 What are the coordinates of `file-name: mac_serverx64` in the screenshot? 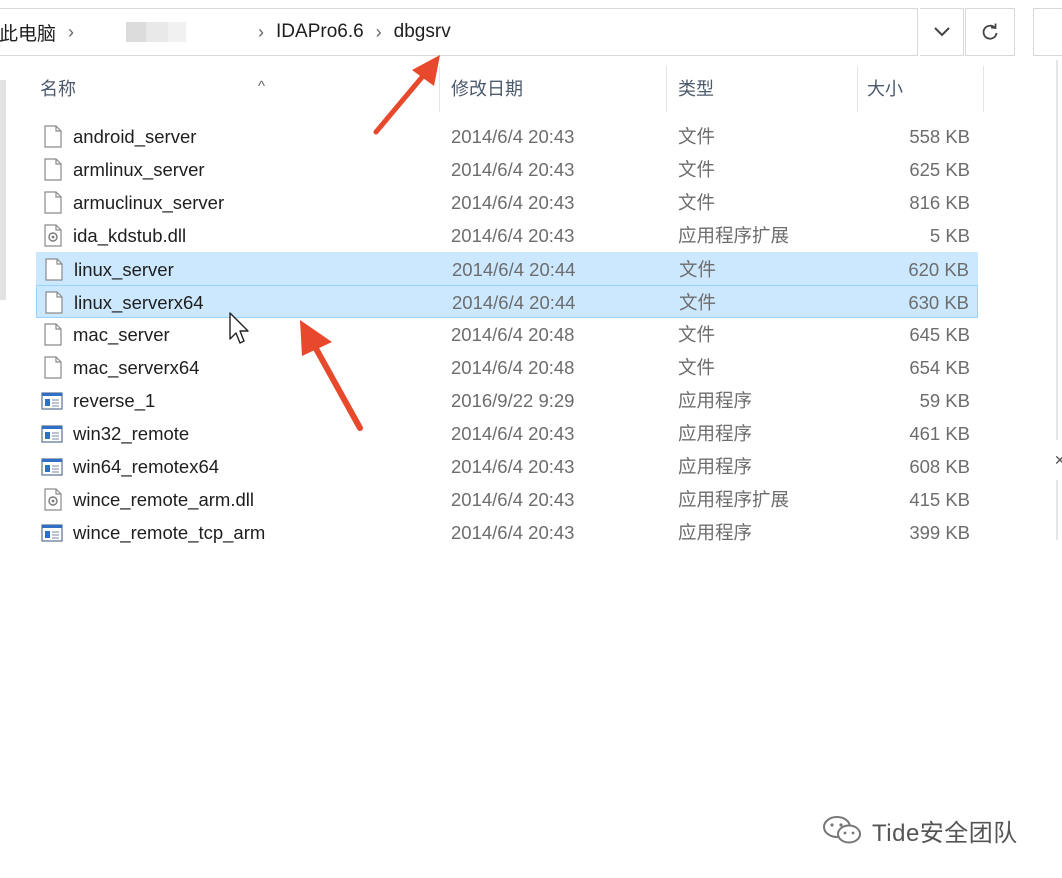 It's located at (136, 367).